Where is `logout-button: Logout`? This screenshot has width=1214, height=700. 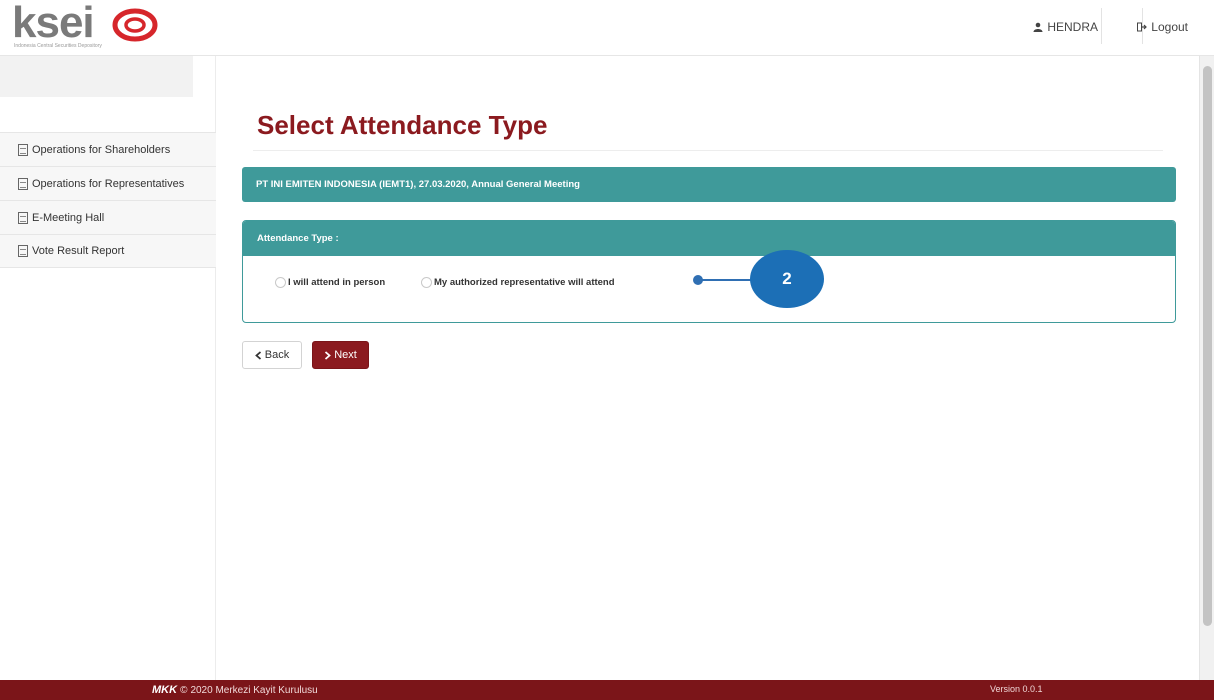
logout-button: Logout is located at coordinates (1162, 27).